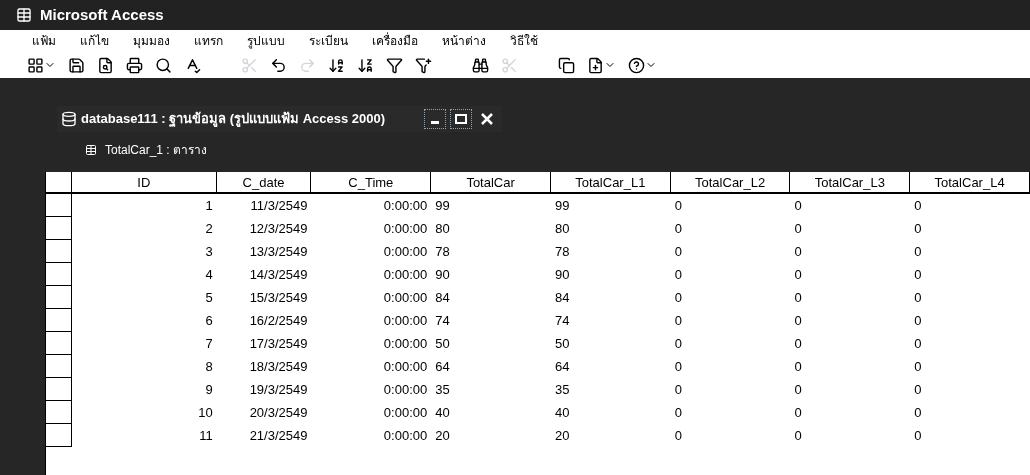 Image resolution: width=1030 pixels, height=475 pixels. I want to click on scissors-icon, so click(249, 65).